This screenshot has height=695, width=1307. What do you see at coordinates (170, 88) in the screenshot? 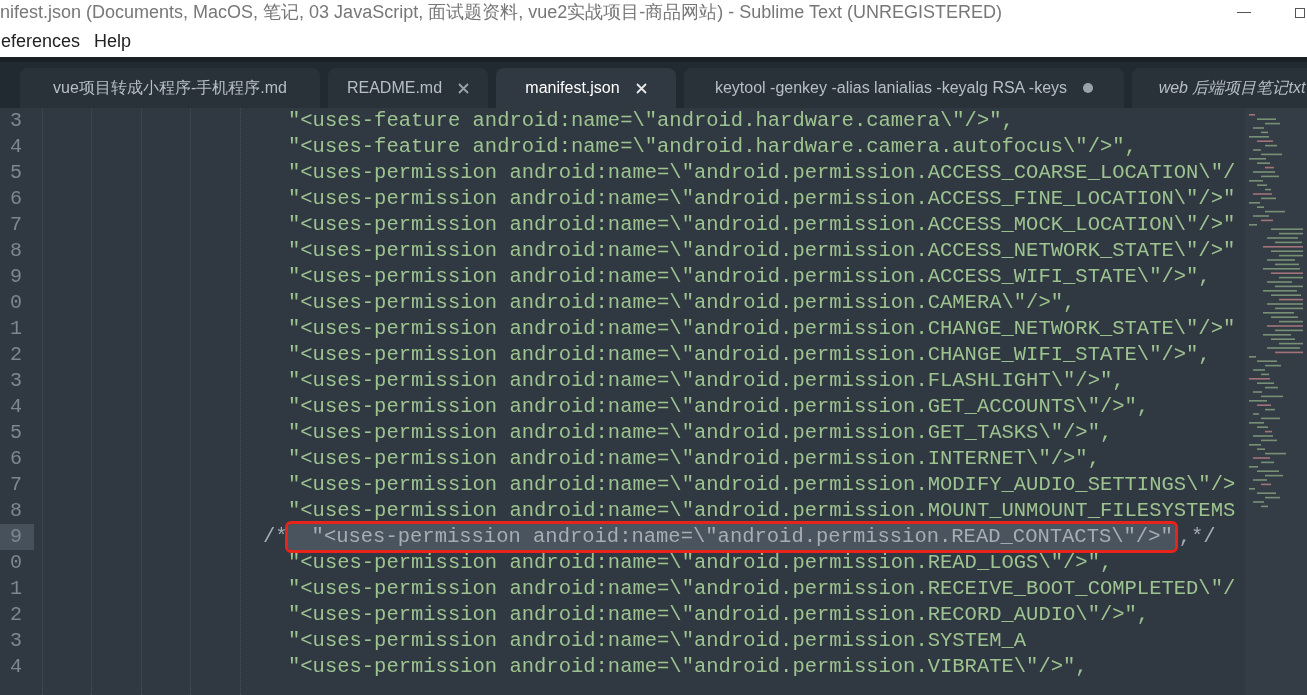
I see `editor-tab: vue项目转成小程序-手机程序.md` at bounding box center [170, 88].